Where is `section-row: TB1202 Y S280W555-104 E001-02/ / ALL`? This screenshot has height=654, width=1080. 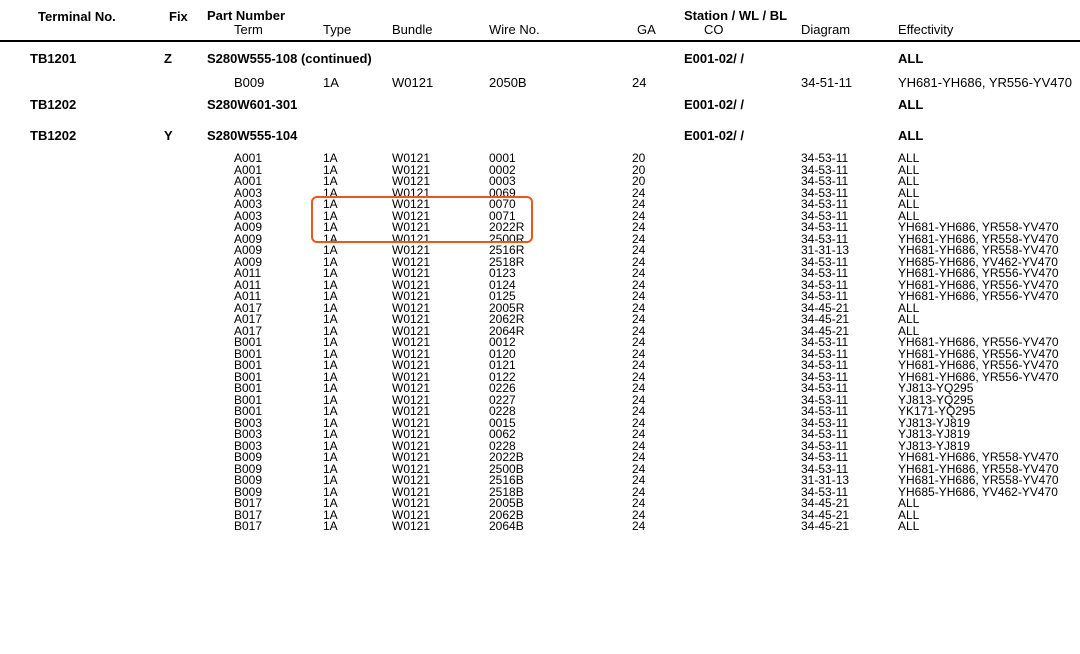 section-row: TB1202 Y S280W555-104 E001-02/ / ALL is located at coordinates (540, 136).